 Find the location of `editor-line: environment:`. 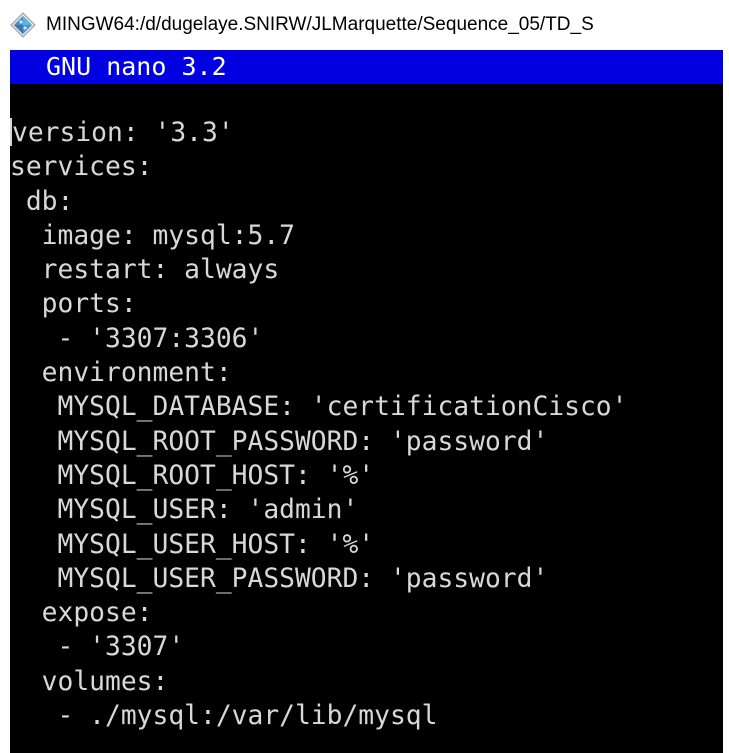

editor-line: environment: is located at coordinates (121, 373).